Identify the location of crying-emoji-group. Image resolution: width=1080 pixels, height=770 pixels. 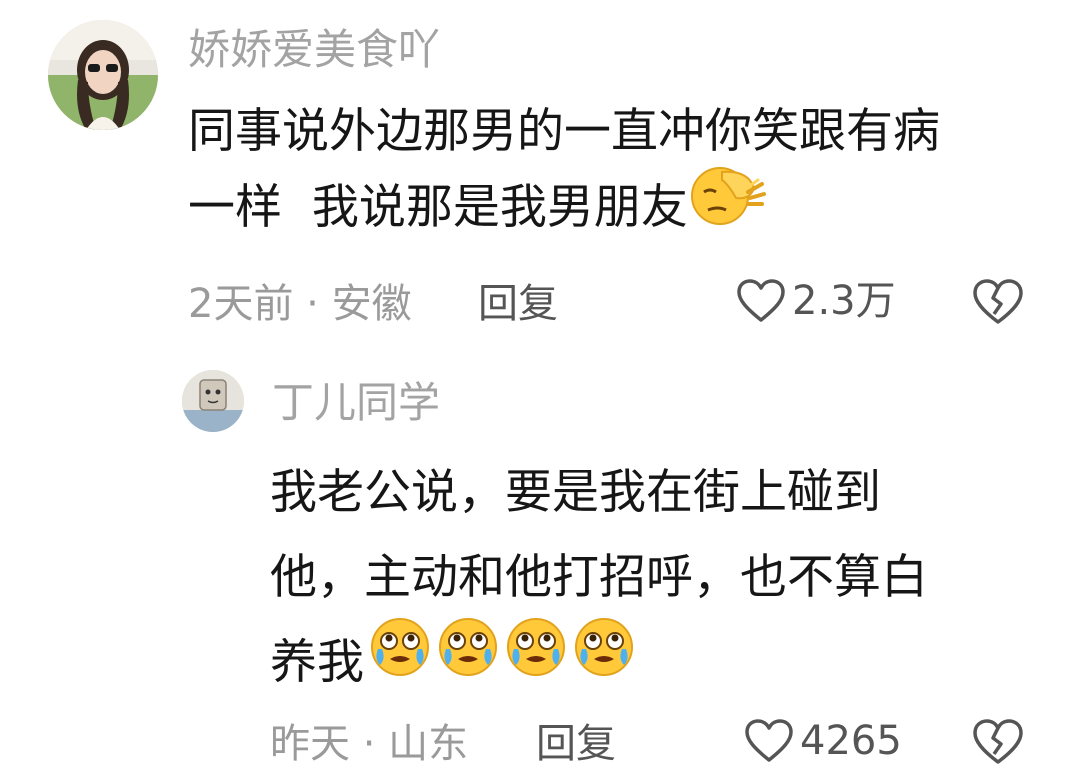
(500, 654).